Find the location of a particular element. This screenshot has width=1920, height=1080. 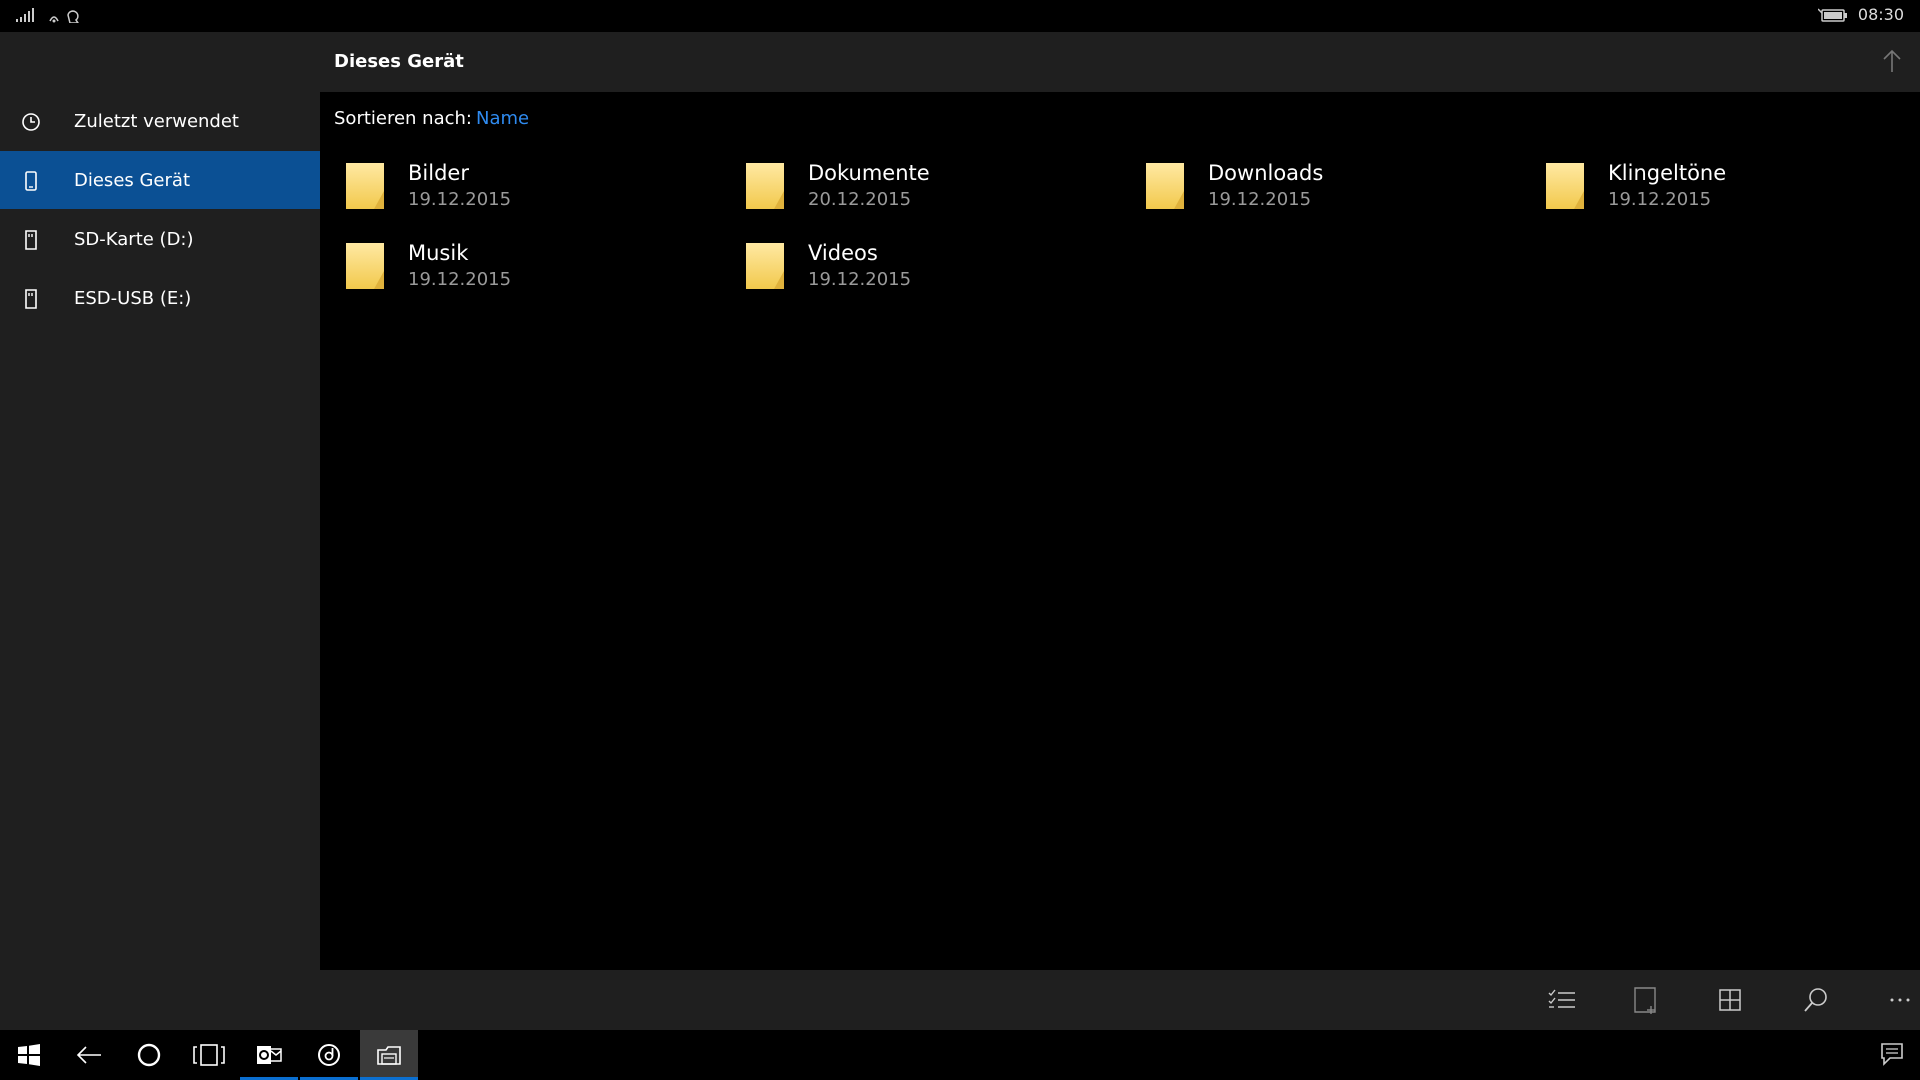

battery-charging-icon is located at coordinates (1832, 14).